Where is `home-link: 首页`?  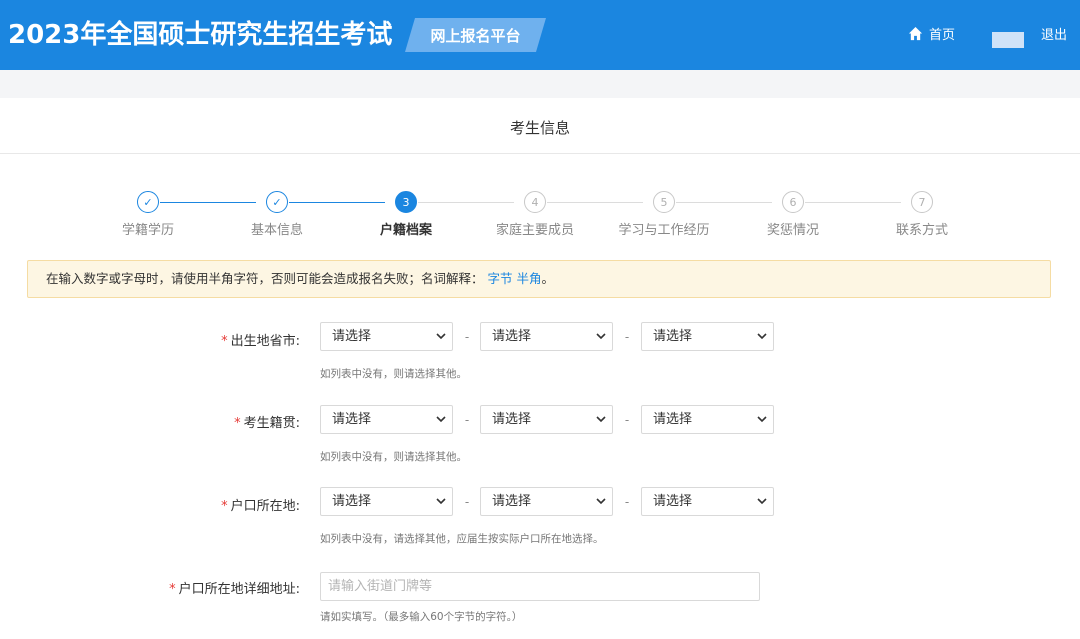 home-link: 首页 is located at coordinates (931, 33).